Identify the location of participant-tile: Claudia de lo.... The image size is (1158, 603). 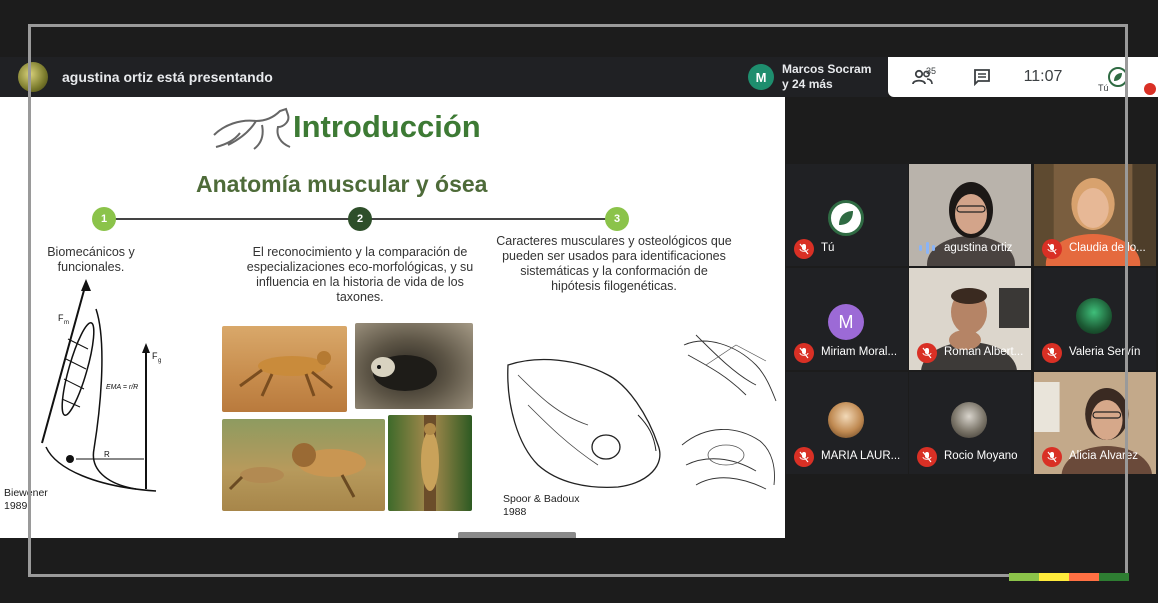
(1095, 215).